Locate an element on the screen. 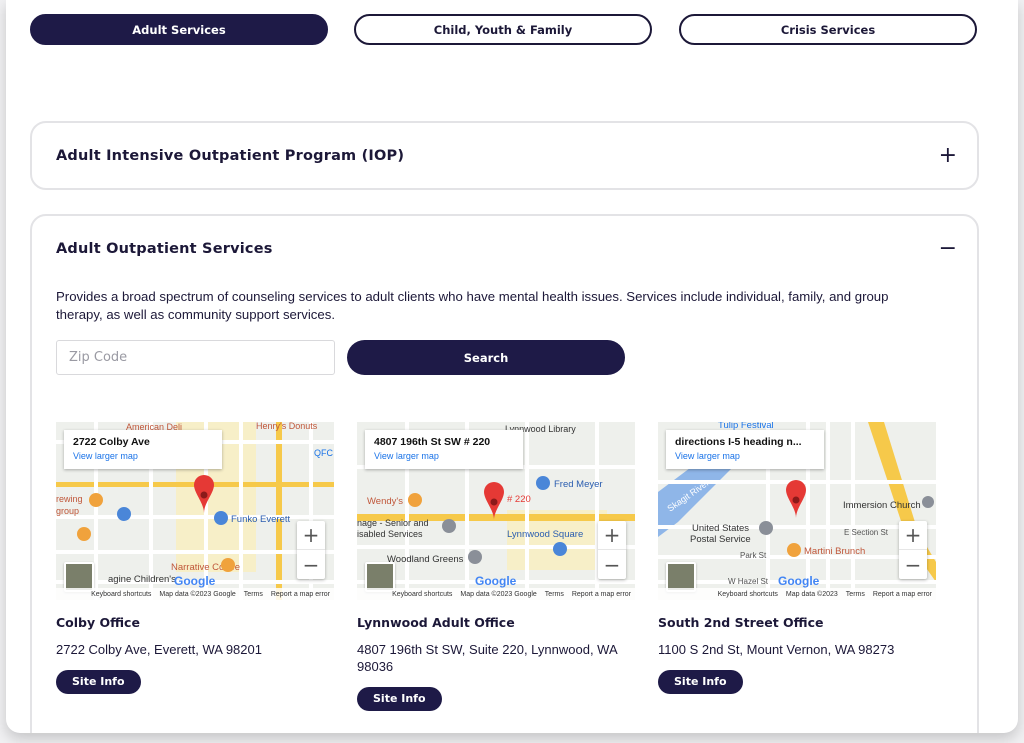 This screenshot has height=743, width=1024. map-info-box: 2722 Colby Ave View larger map is located at coordinates (143, 449).